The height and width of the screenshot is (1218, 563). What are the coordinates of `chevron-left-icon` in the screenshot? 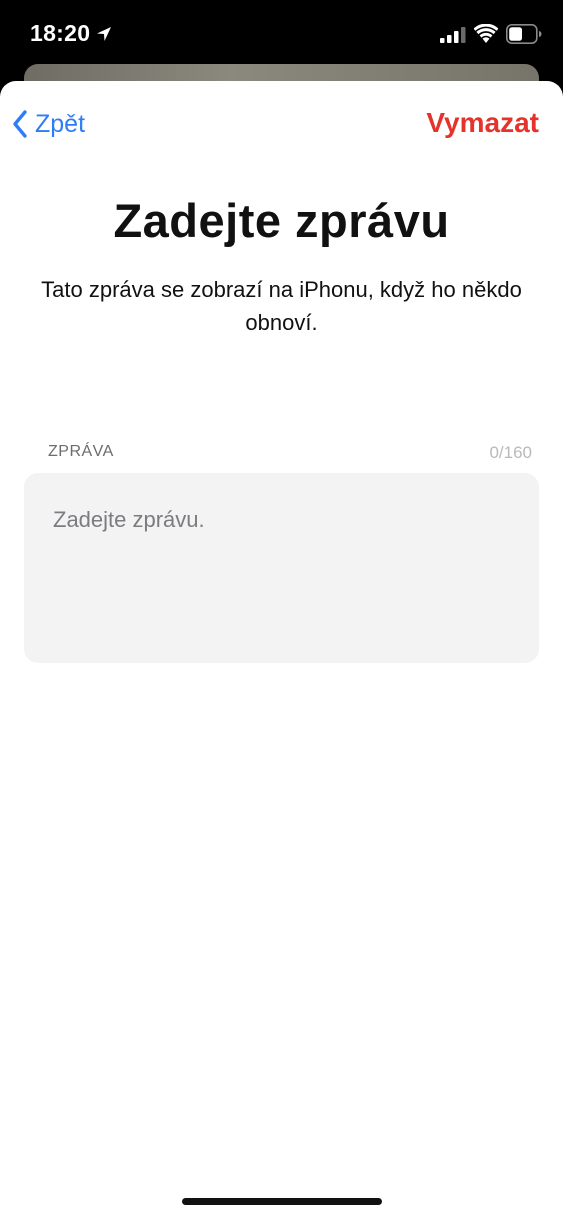 It's located at (20, 124).